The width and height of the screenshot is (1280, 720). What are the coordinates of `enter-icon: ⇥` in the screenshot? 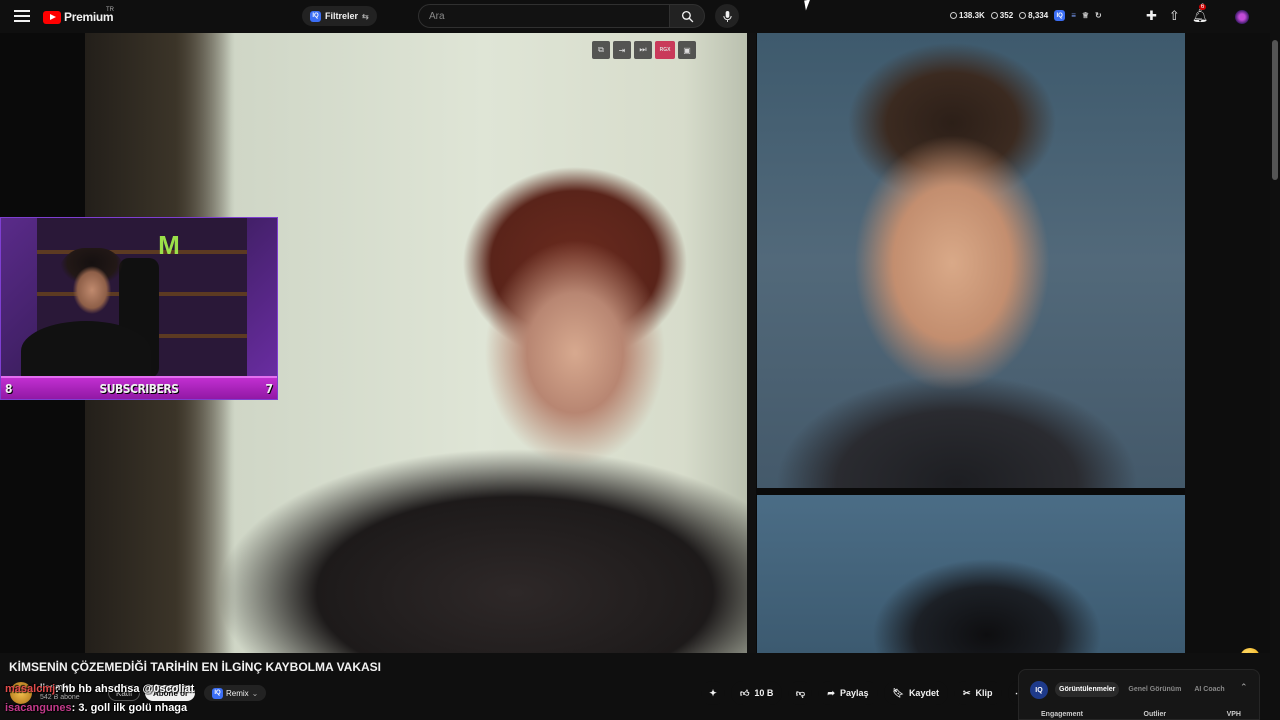 It's located at (622, 50).